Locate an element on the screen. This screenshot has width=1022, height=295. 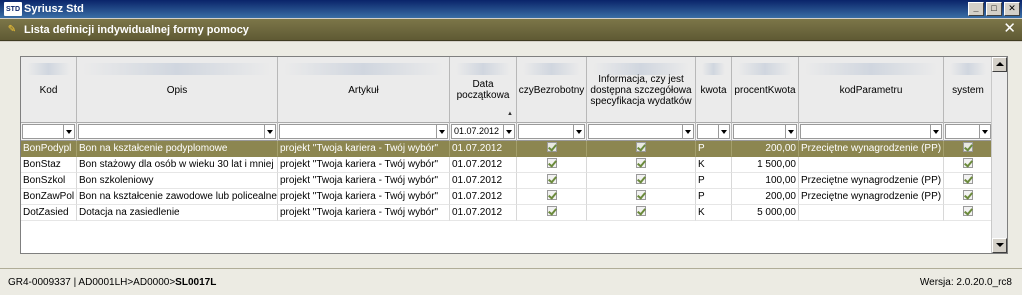
filter-input-procentKwota is located at coordinates (759, 131).